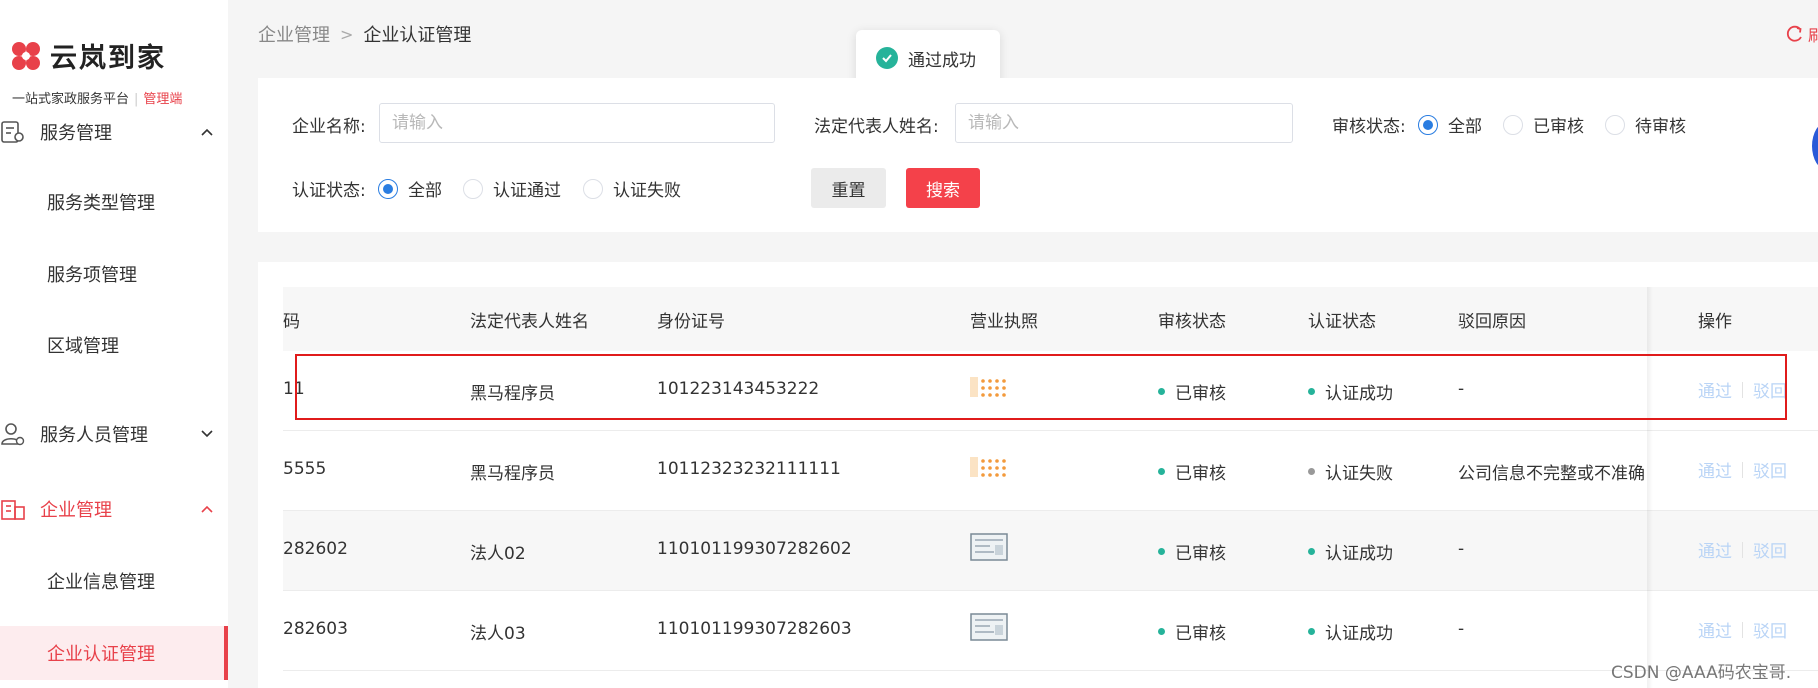 This screenshot has height=688, width=1818. Describe the element at coordinates (1492, 322) in the screenshot. I see `column-header: 驳回原因` at that location.